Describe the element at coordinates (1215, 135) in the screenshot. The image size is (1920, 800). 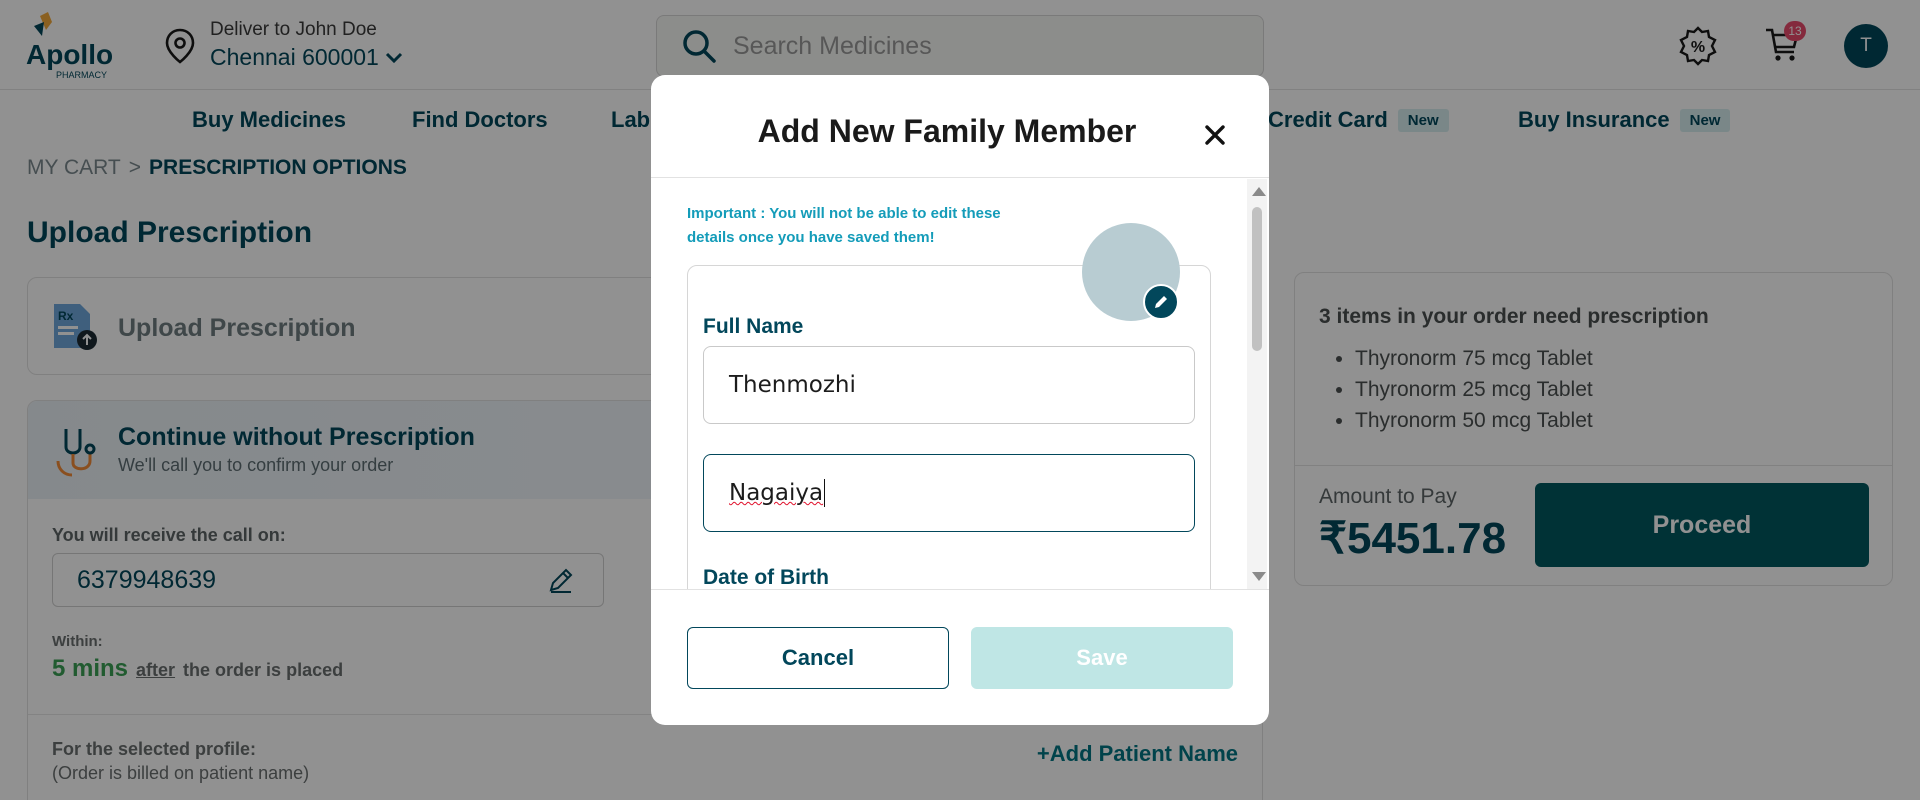
I see `close-icon` at that location.